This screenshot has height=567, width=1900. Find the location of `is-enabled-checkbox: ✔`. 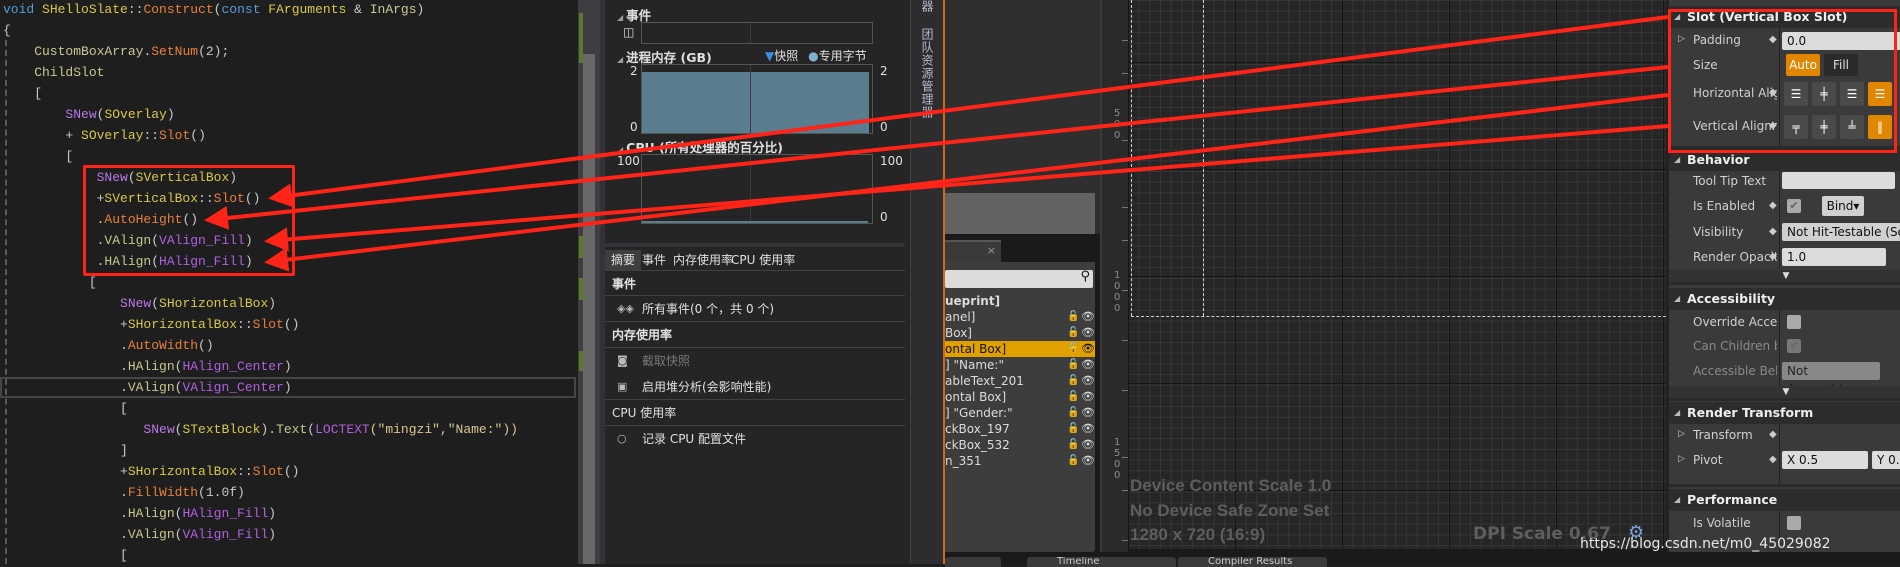

is-enabled-checkbox: ✔ is located at coordinates (1794, 206).